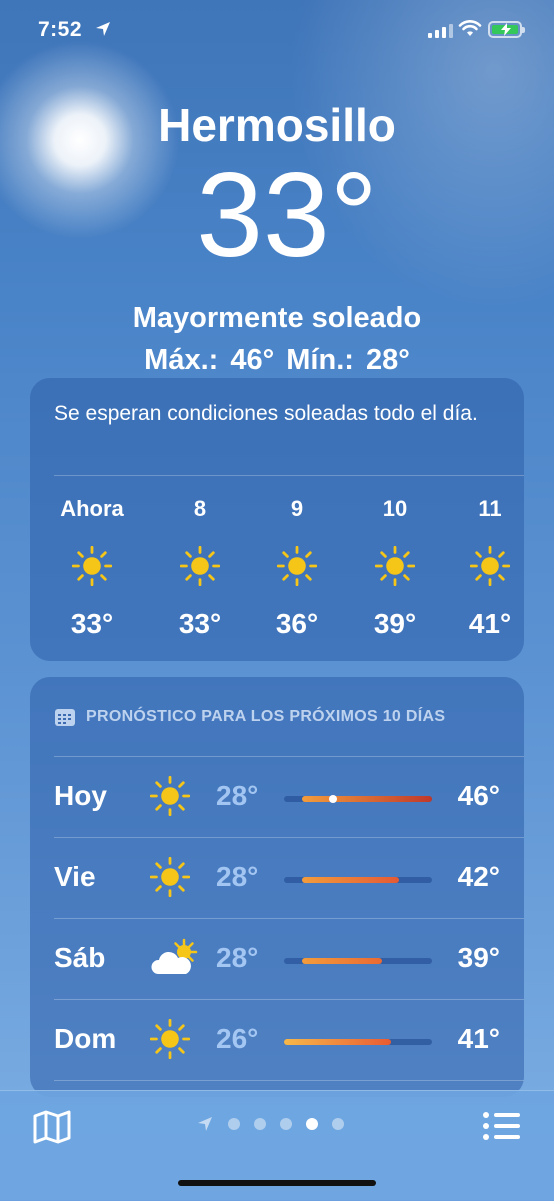 The height and width of the screenshot is (1201, 554). Describe the element at coordinates (478, 876) in the screenshot. I see `high-temp: 42°` at that location.